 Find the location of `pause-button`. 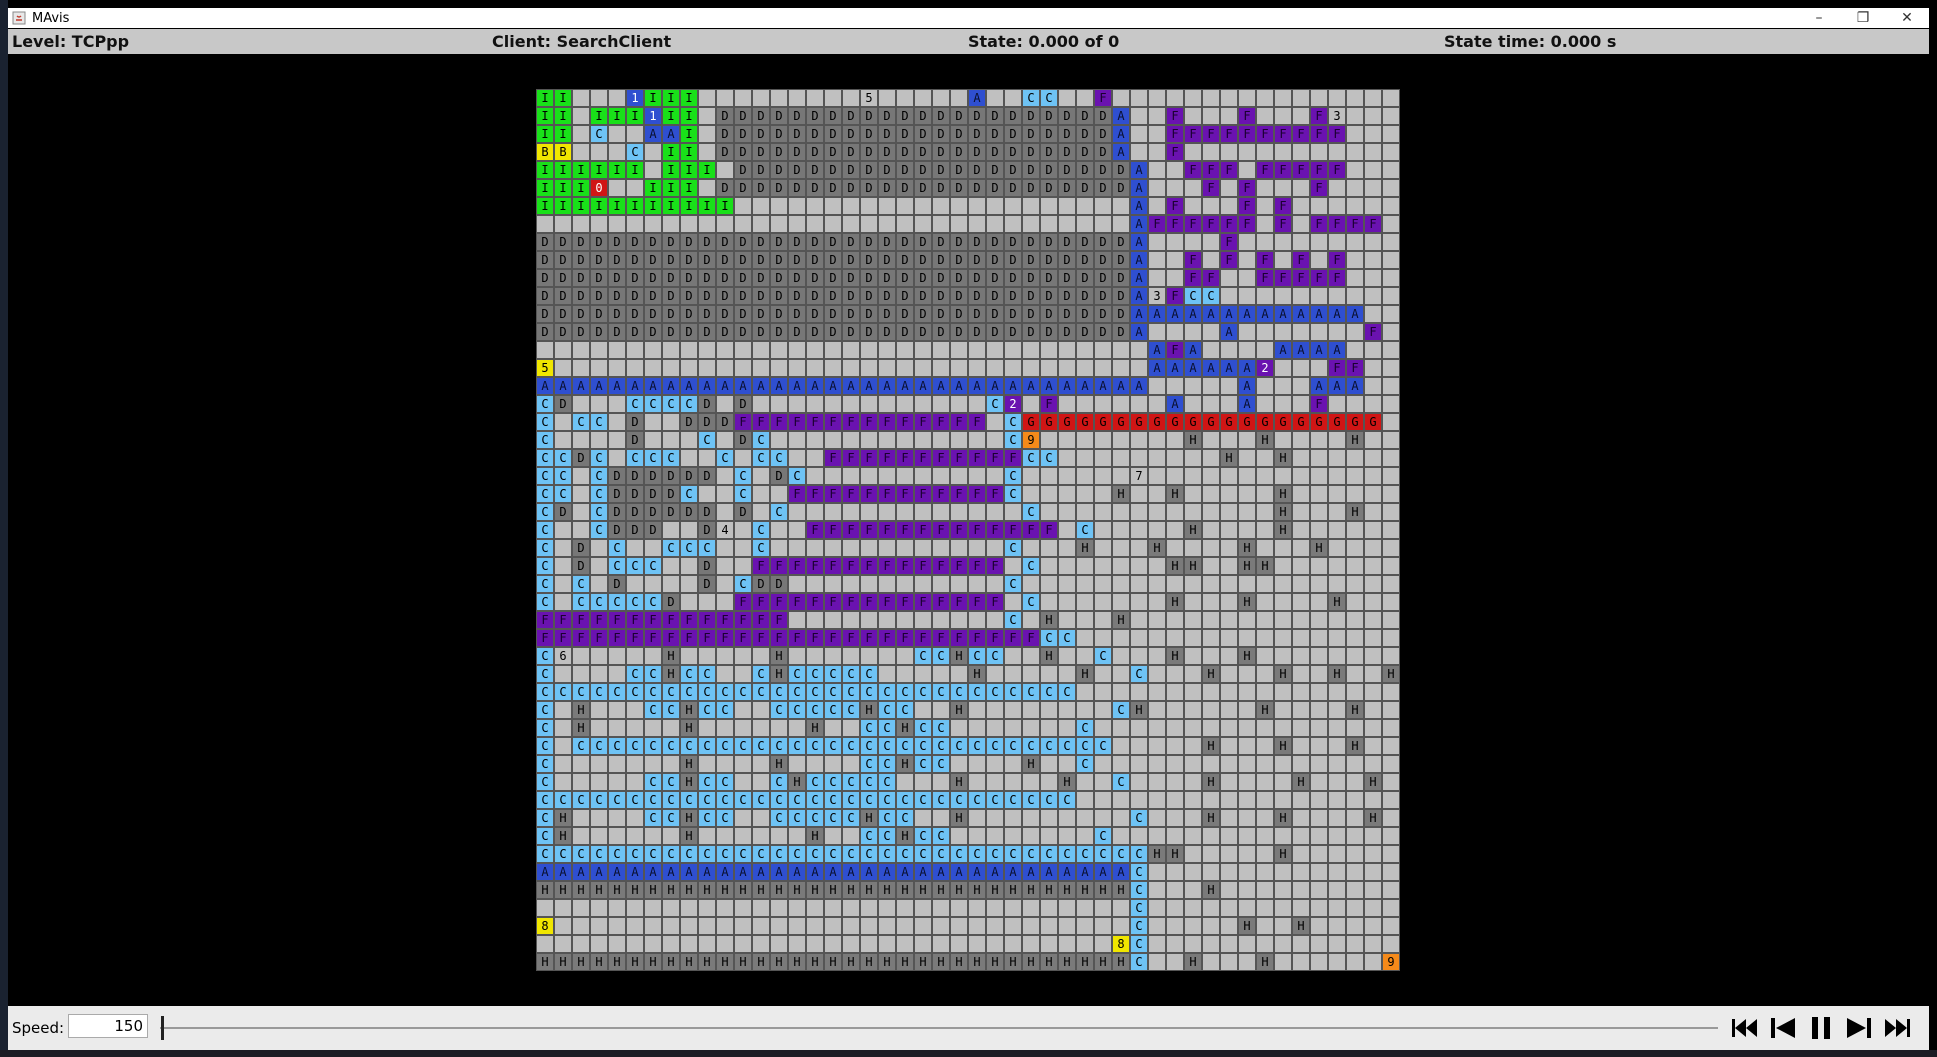

pause-button is located at coordinates (1821, 1028).